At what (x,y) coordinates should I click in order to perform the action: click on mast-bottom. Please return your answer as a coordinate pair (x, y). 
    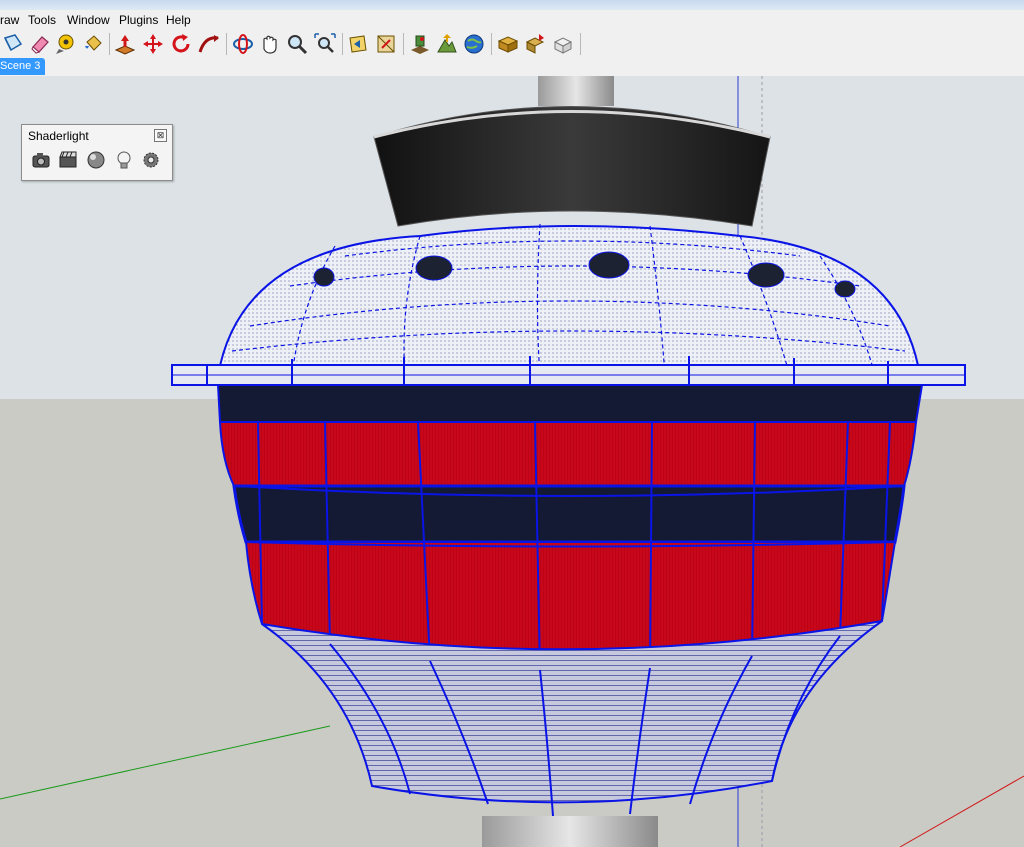
    Looking at the image, I should click on (570, 831).